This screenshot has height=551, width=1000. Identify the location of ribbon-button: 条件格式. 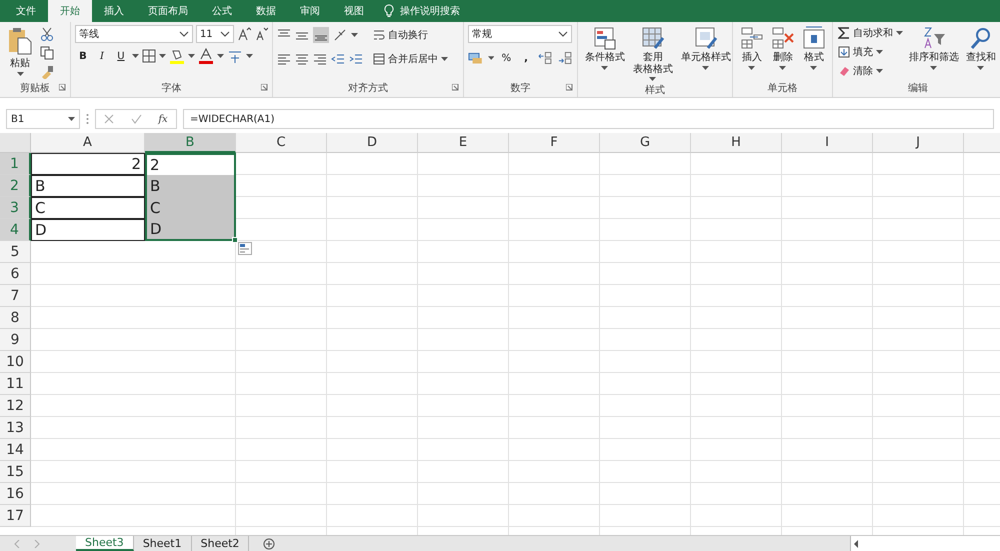
(605, 54).